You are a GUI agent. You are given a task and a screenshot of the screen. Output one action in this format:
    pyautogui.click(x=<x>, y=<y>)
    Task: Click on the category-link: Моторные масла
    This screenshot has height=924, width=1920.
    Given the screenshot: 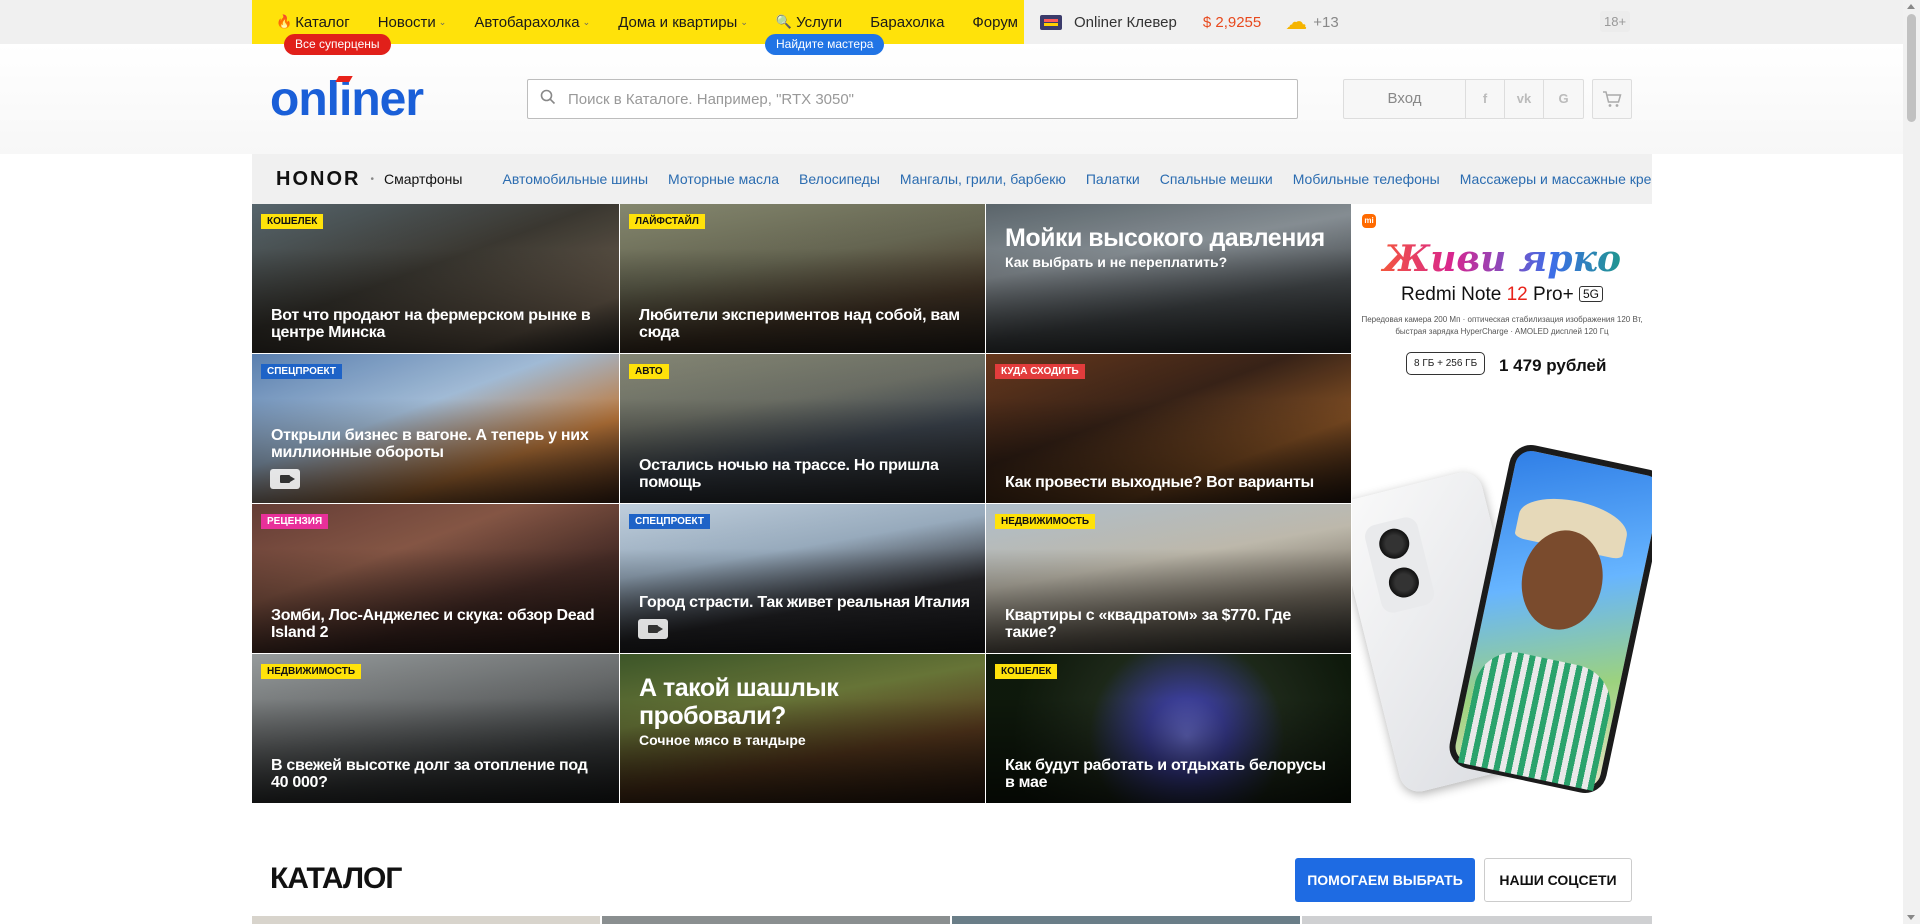 What is the action you would take?
    pyautogui.click(x=723, y=179)
    